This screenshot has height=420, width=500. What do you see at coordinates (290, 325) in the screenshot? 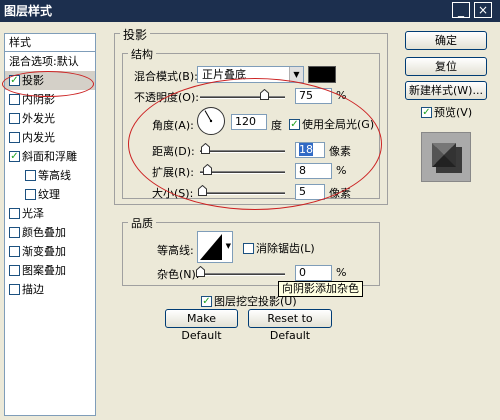
I see `reset-to-default-button: Reset to Default` at bounding box center [290, 325].